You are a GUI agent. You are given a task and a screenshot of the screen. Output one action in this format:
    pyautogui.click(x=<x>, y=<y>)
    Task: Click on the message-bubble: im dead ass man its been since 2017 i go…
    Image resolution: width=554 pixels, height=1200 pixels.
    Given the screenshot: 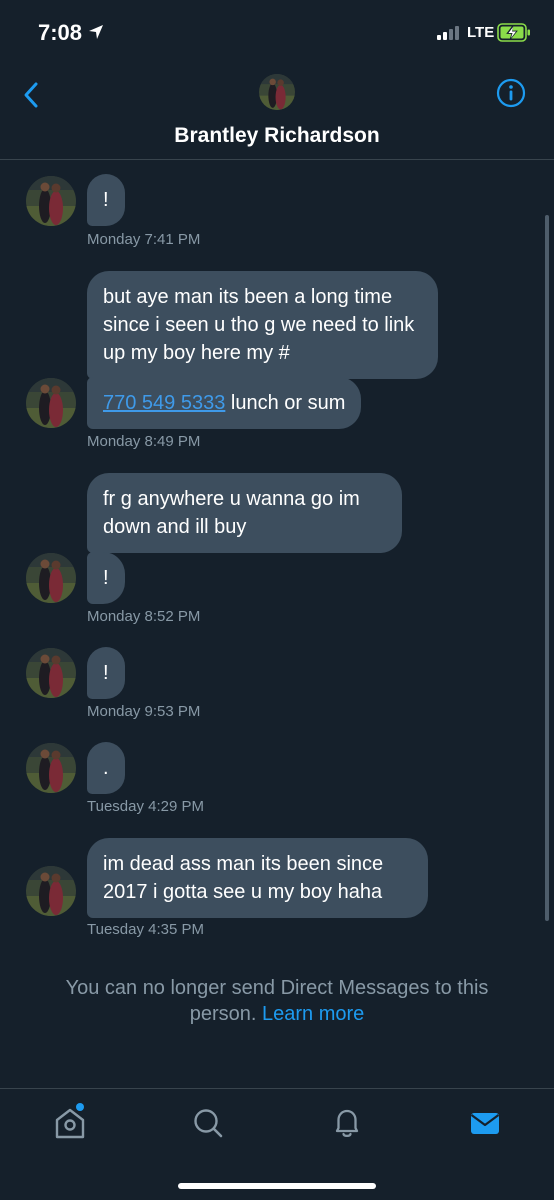 What is the action you would take?
    pyautogui.click(x=257, y=878)
    